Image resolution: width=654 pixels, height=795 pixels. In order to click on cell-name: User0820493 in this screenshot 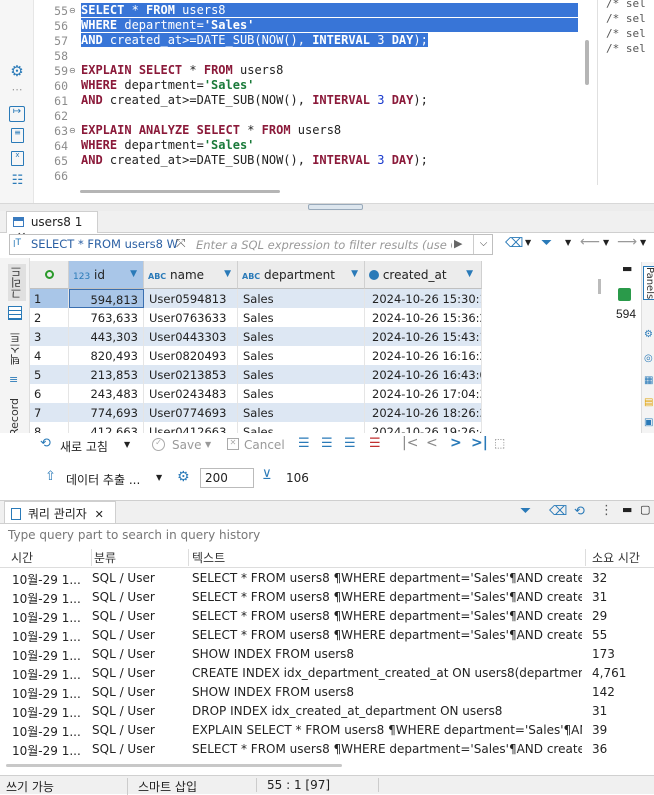, I will do `click(191, 355)`.